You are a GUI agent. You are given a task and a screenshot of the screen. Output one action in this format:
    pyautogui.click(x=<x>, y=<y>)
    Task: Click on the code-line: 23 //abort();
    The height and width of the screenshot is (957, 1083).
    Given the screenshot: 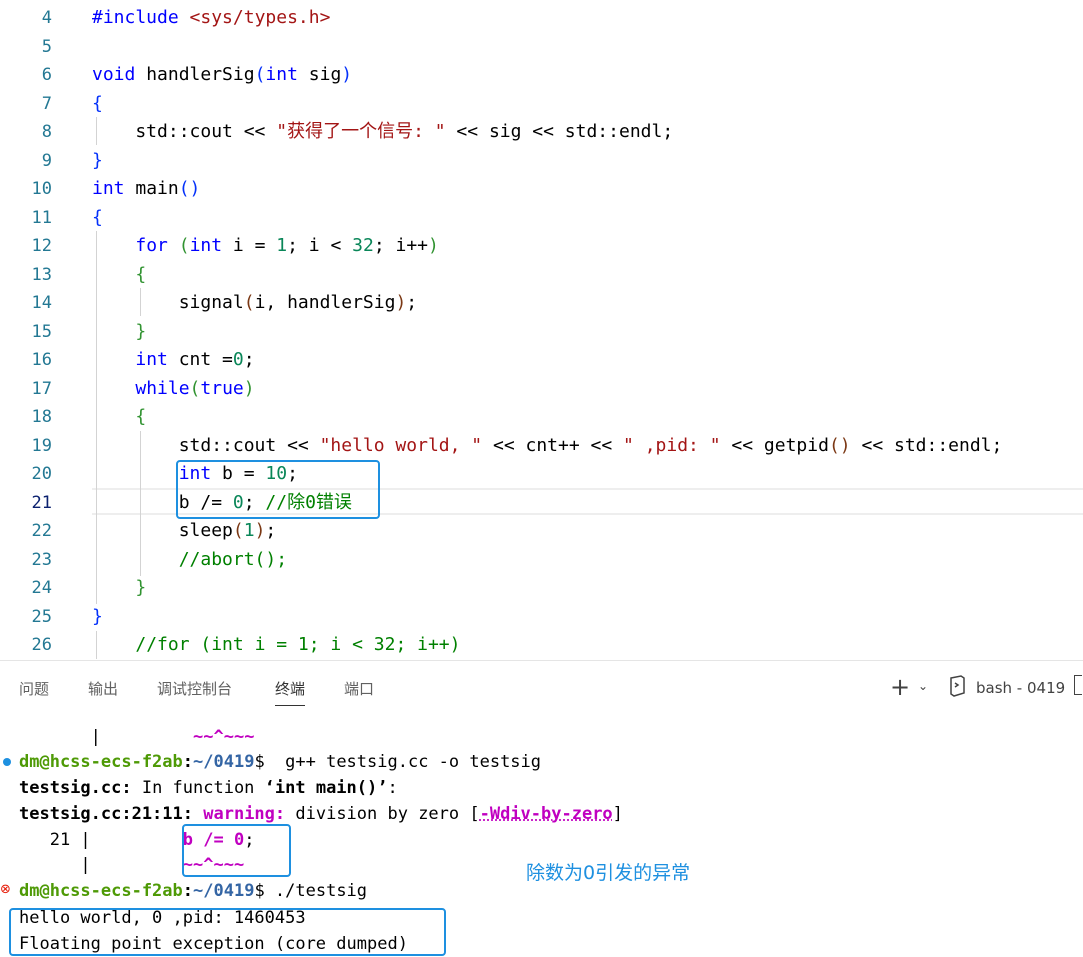 What is the action you would take?
    pyautogui.click(x=541, y=560)
    